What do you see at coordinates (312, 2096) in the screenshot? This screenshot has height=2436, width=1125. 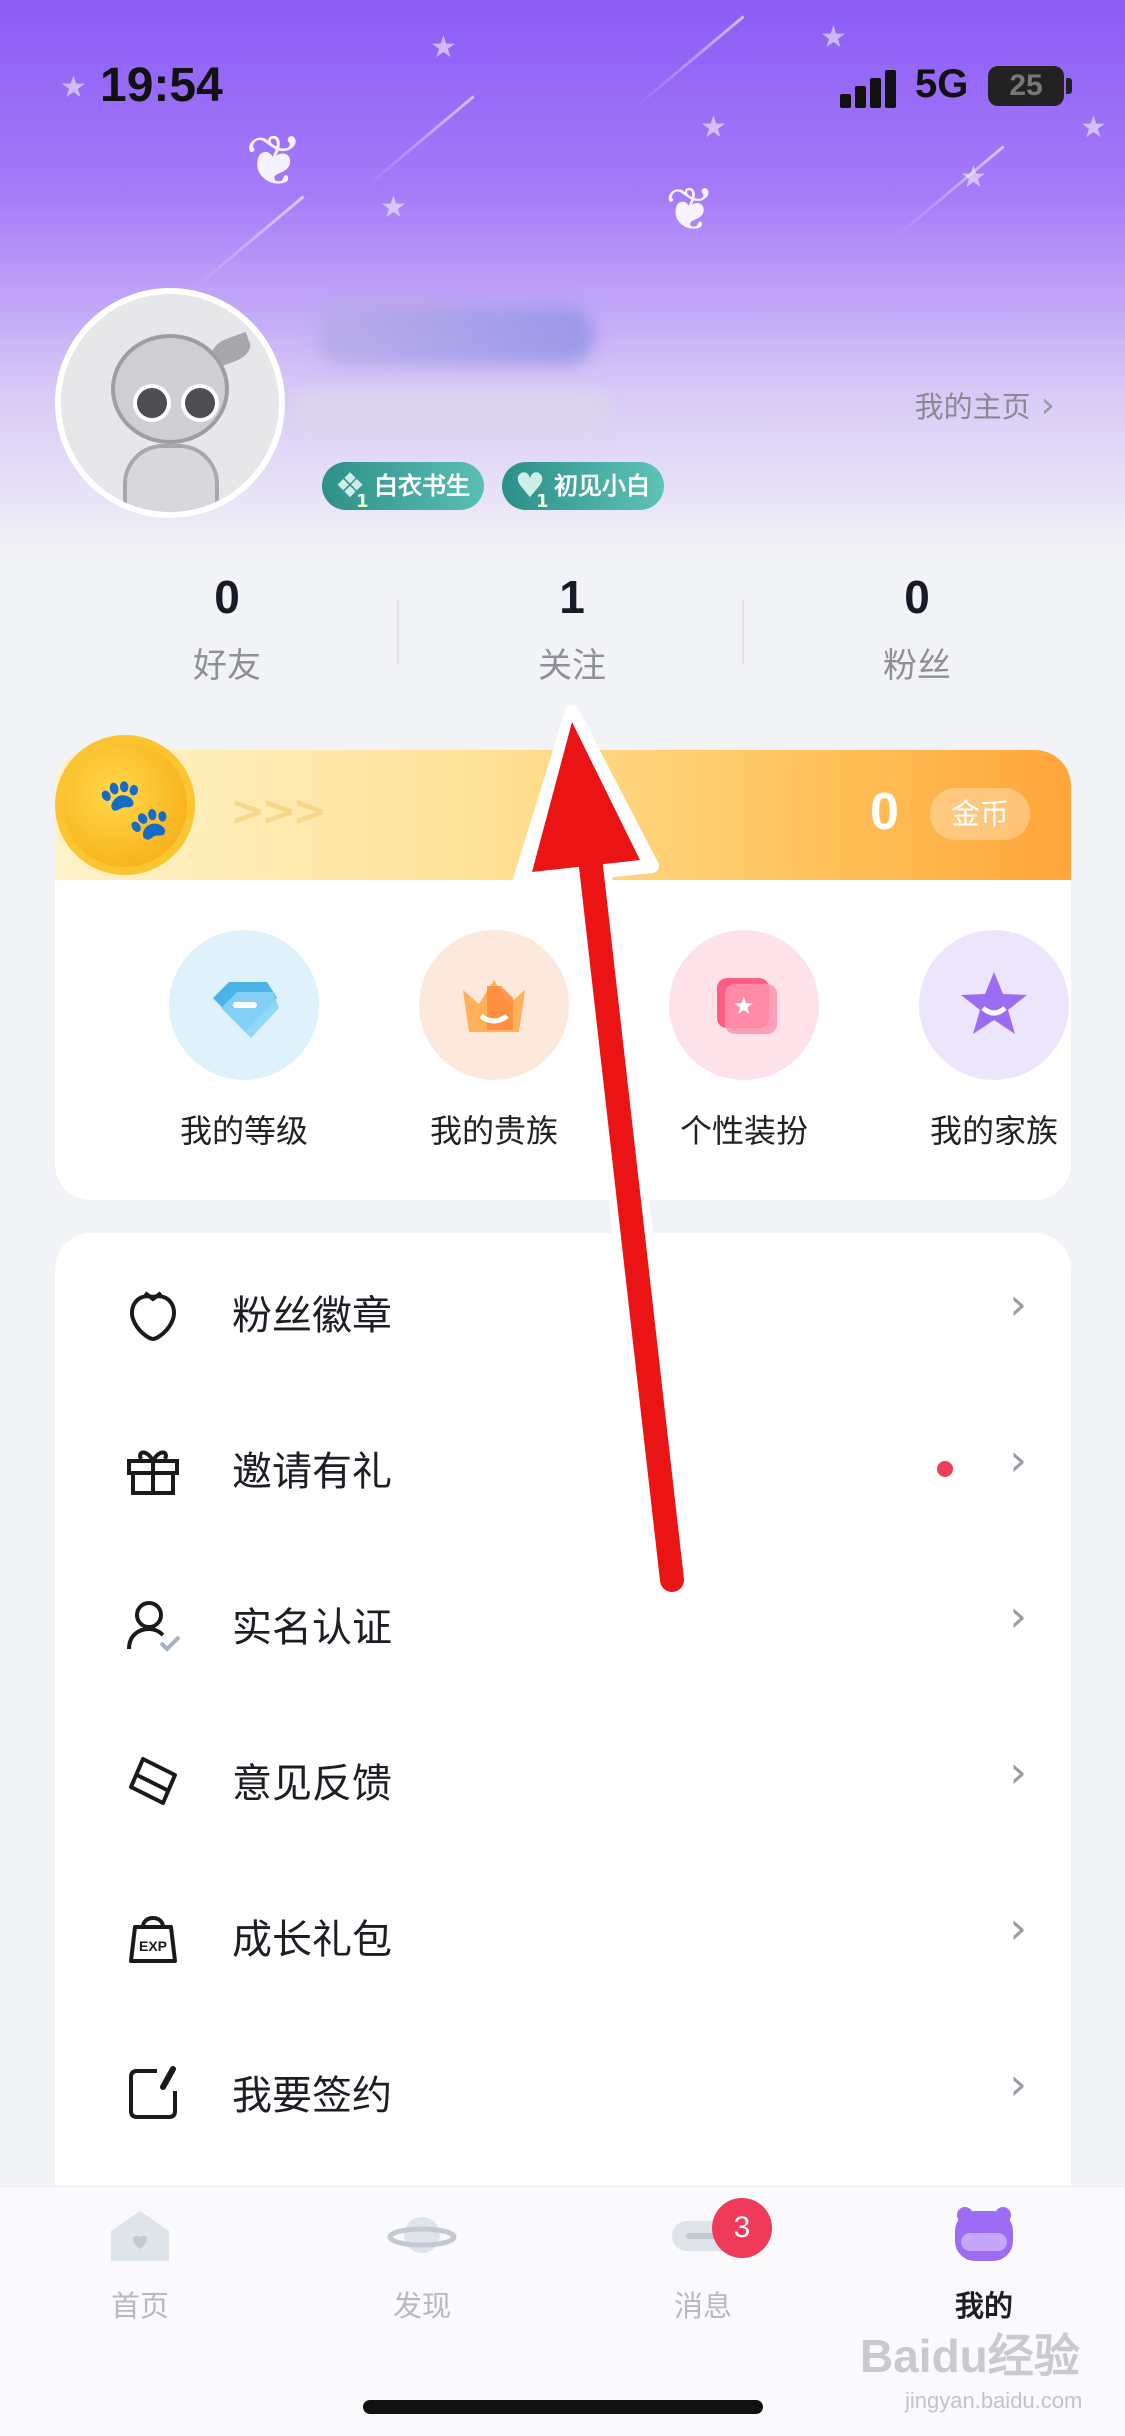 I see `menu-item-label: 我要签约` at bounding box center [312, 2096].